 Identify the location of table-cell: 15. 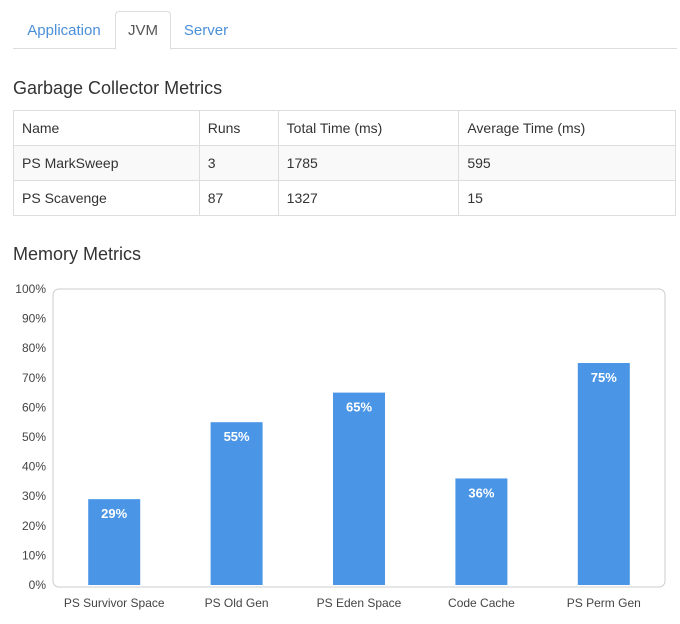
(567, 198).